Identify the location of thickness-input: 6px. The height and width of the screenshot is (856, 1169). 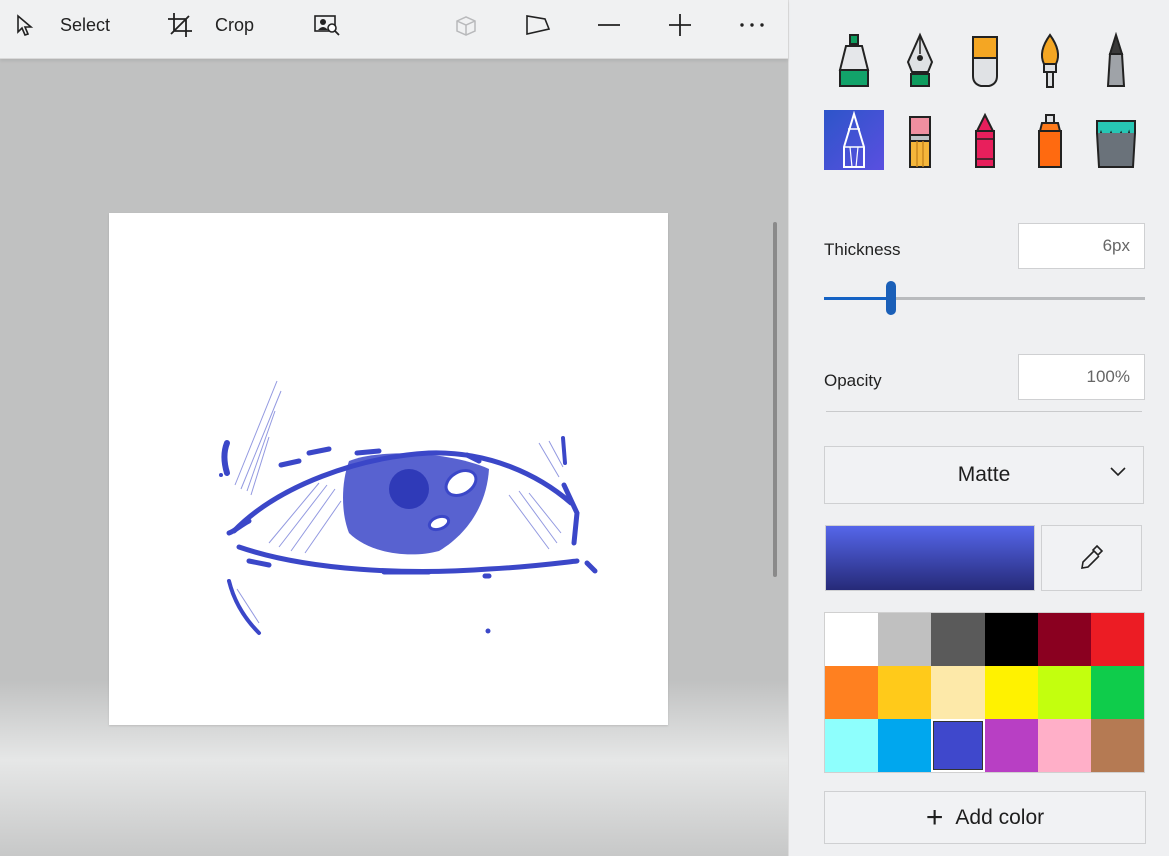
(1081, 246).